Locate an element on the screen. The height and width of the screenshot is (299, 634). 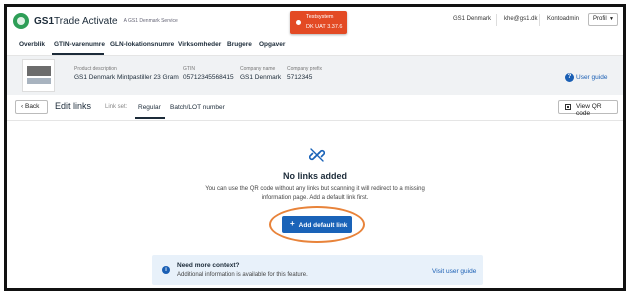
tab-batch-lot: Batch/LOT number is located at coordinates (197, 107).